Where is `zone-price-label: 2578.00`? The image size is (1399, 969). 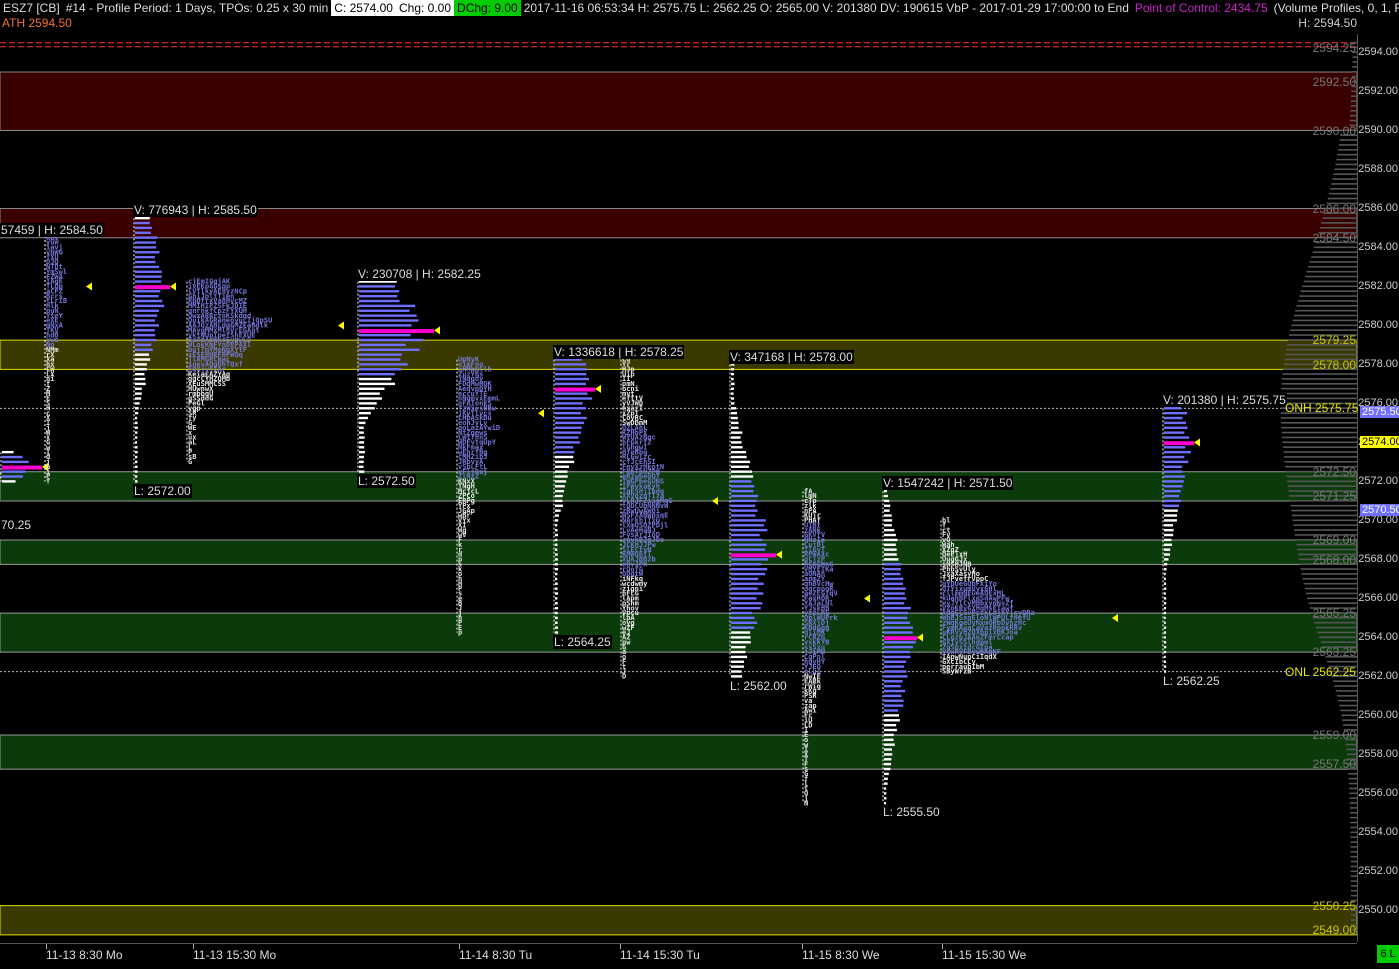
zone-price-label: 2578.00 is located at coordinates (1334, 364).